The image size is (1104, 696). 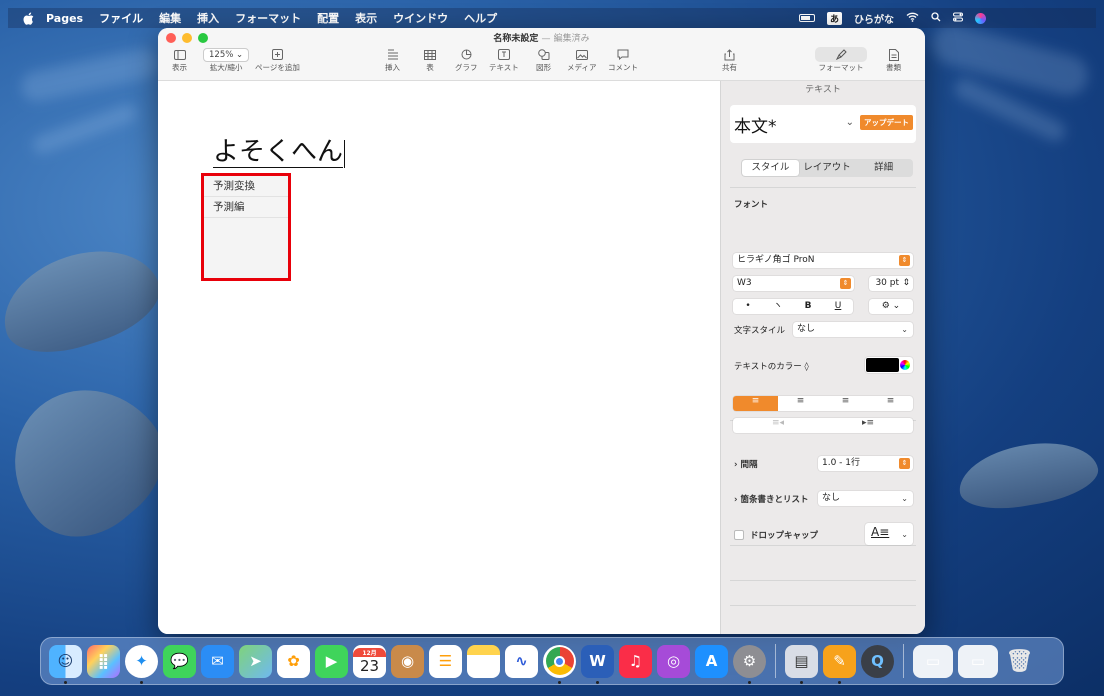 What do you see at coordinates (778, 306) in the screenshot?
I see `italic-mark-button: ヽ` at bounding box center [778, 306].